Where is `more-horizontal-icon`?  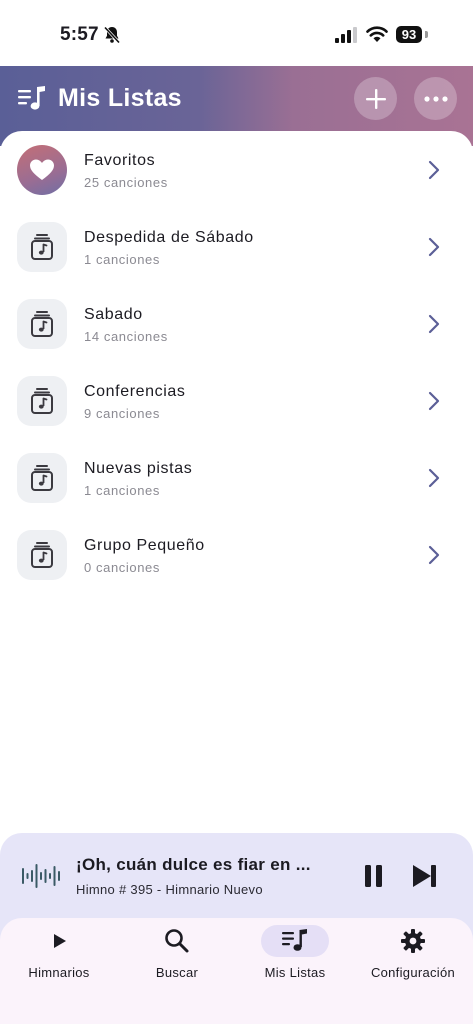
more-horizontal-icon is located at coordinates (435, 98).